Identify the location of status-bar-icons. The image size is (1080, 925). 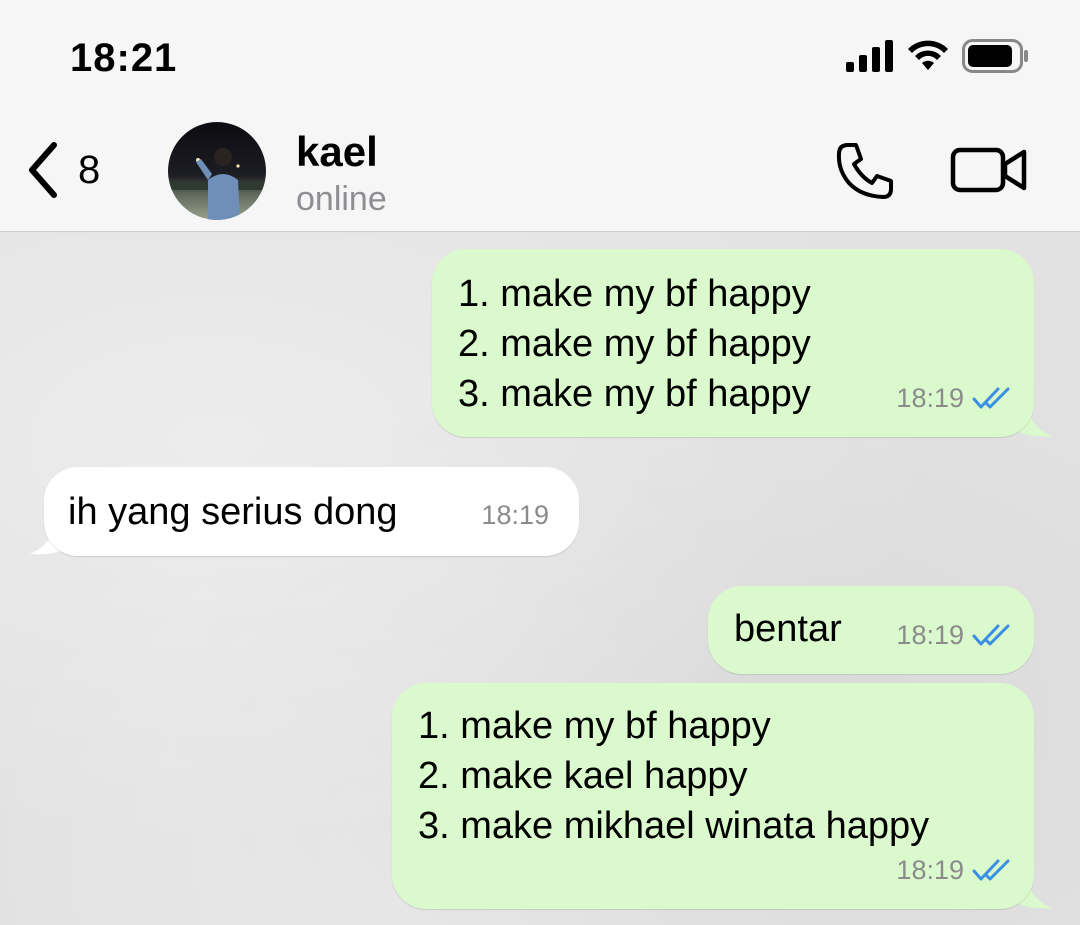
(938, 56).